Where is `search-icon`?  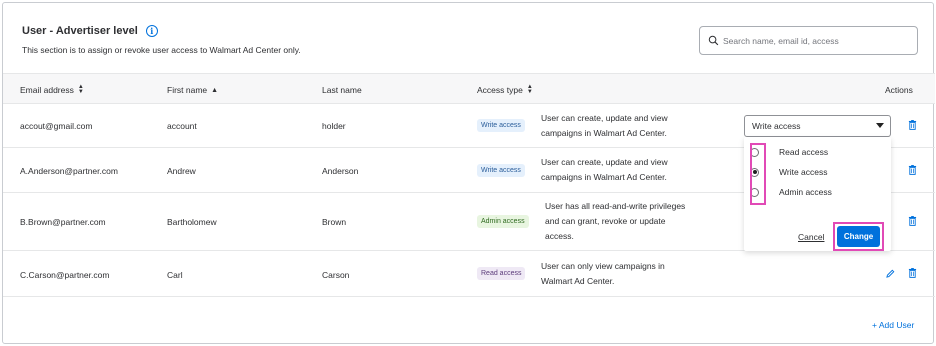 search-icon is located at coordinates (713, 40).